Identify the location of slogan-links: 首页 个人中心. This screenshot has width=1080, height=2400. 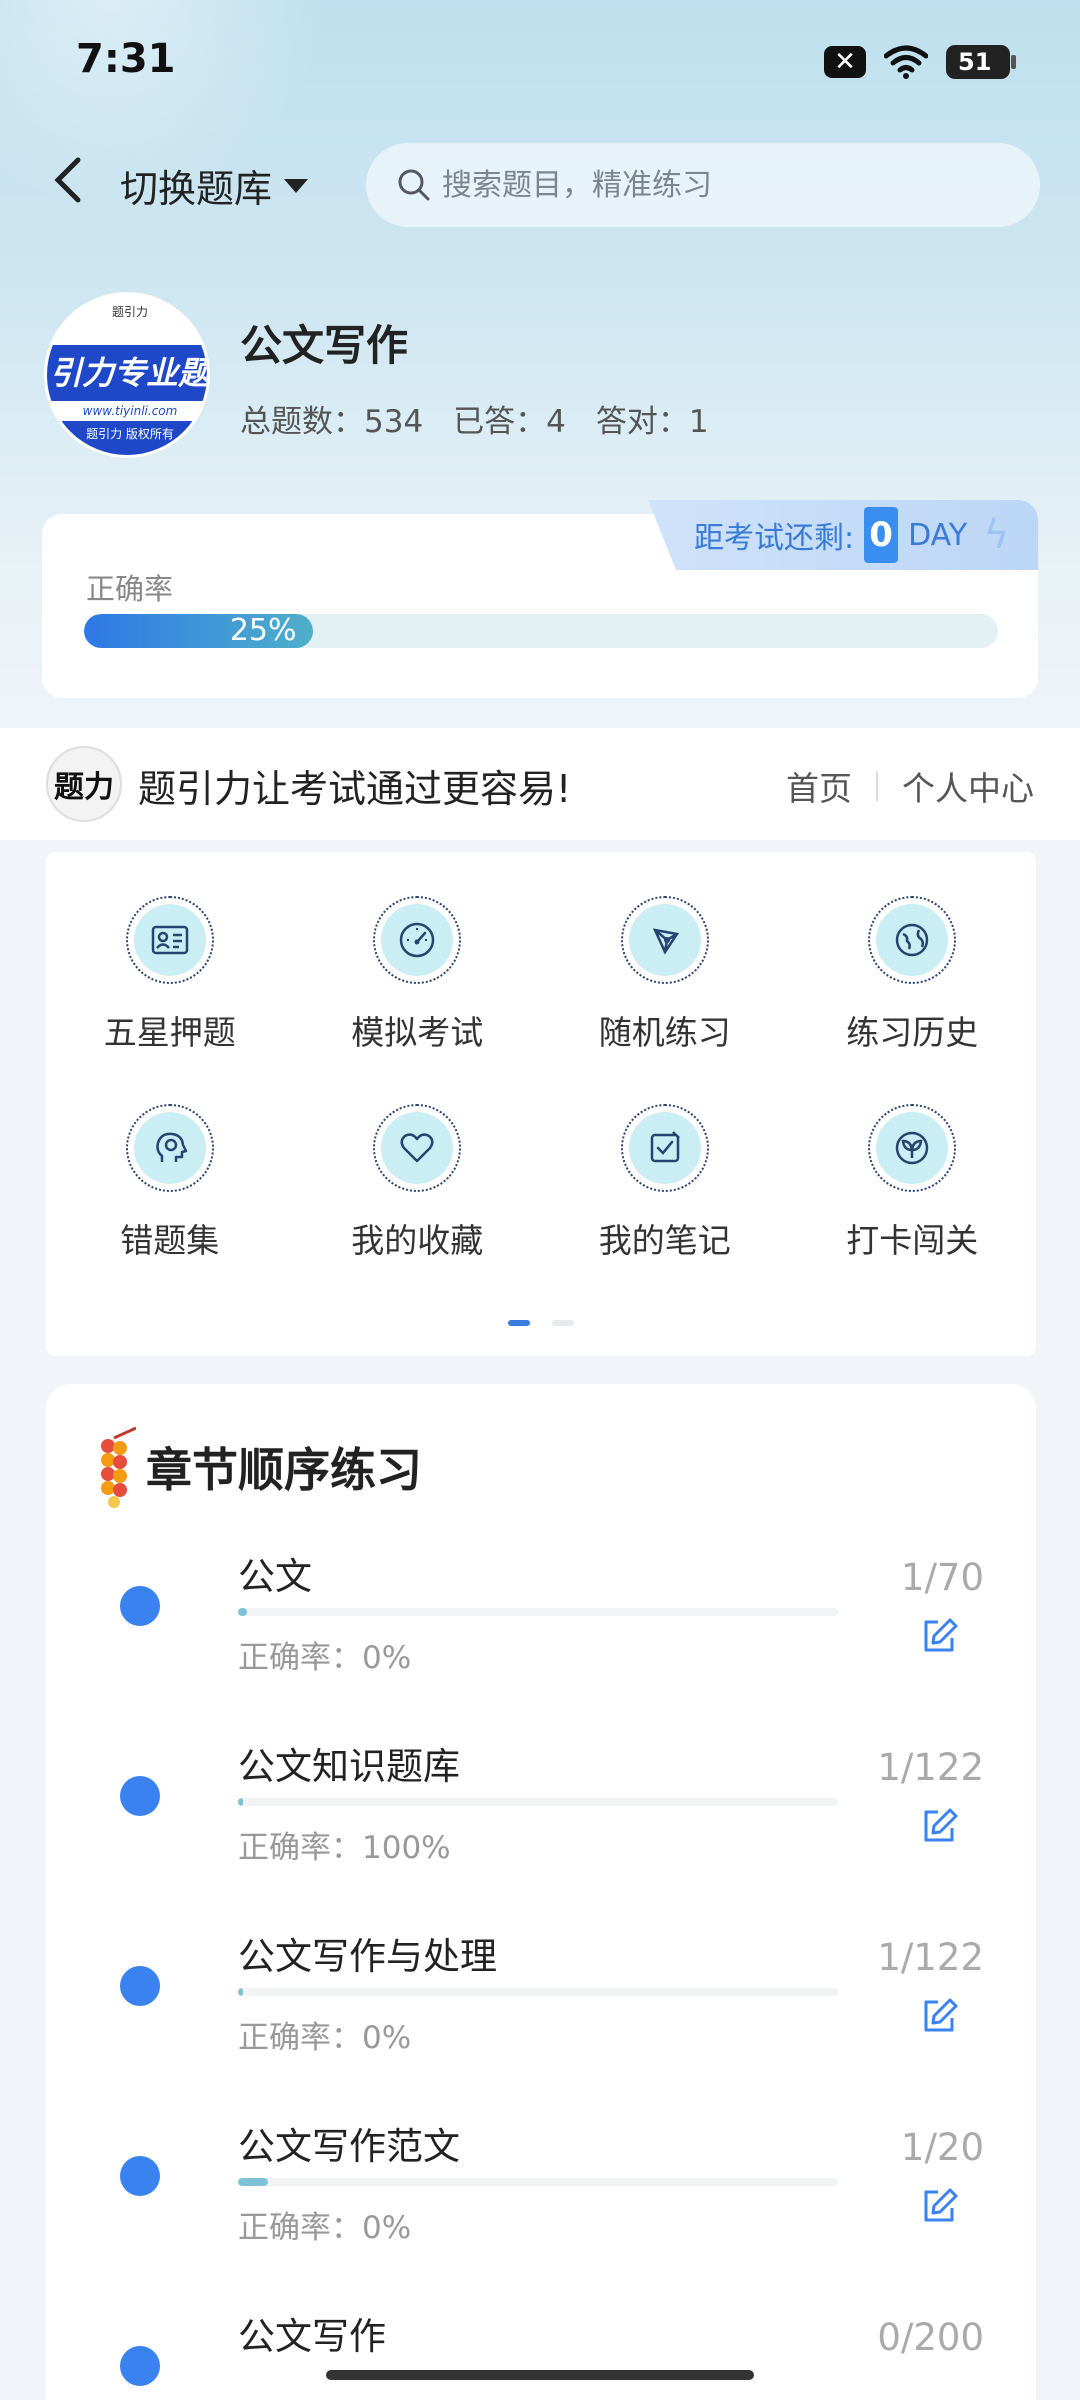
(910, 786).